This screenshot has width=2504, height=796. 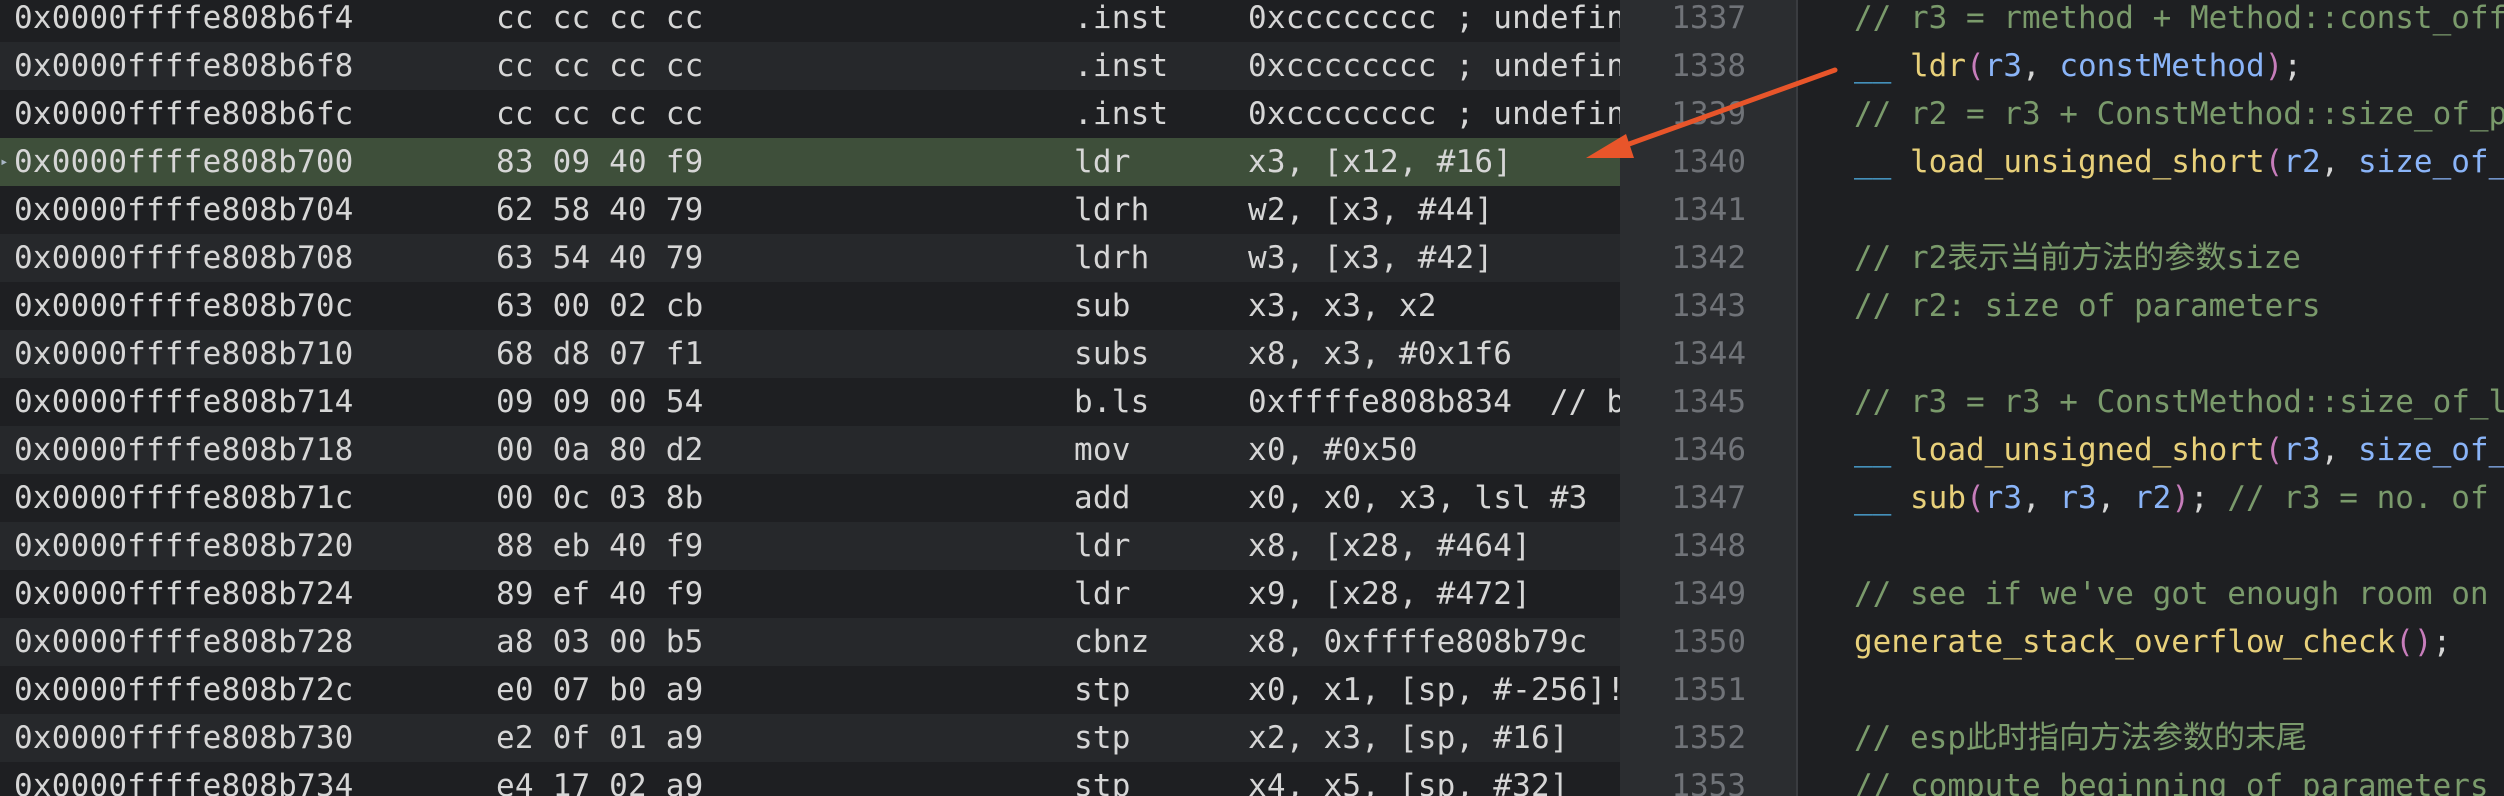 What do you see at coordinates (184, 642) in the screenshot?
I see `instruction-address: 0x0000ffffe808b728` at bounding box center [184, 642].